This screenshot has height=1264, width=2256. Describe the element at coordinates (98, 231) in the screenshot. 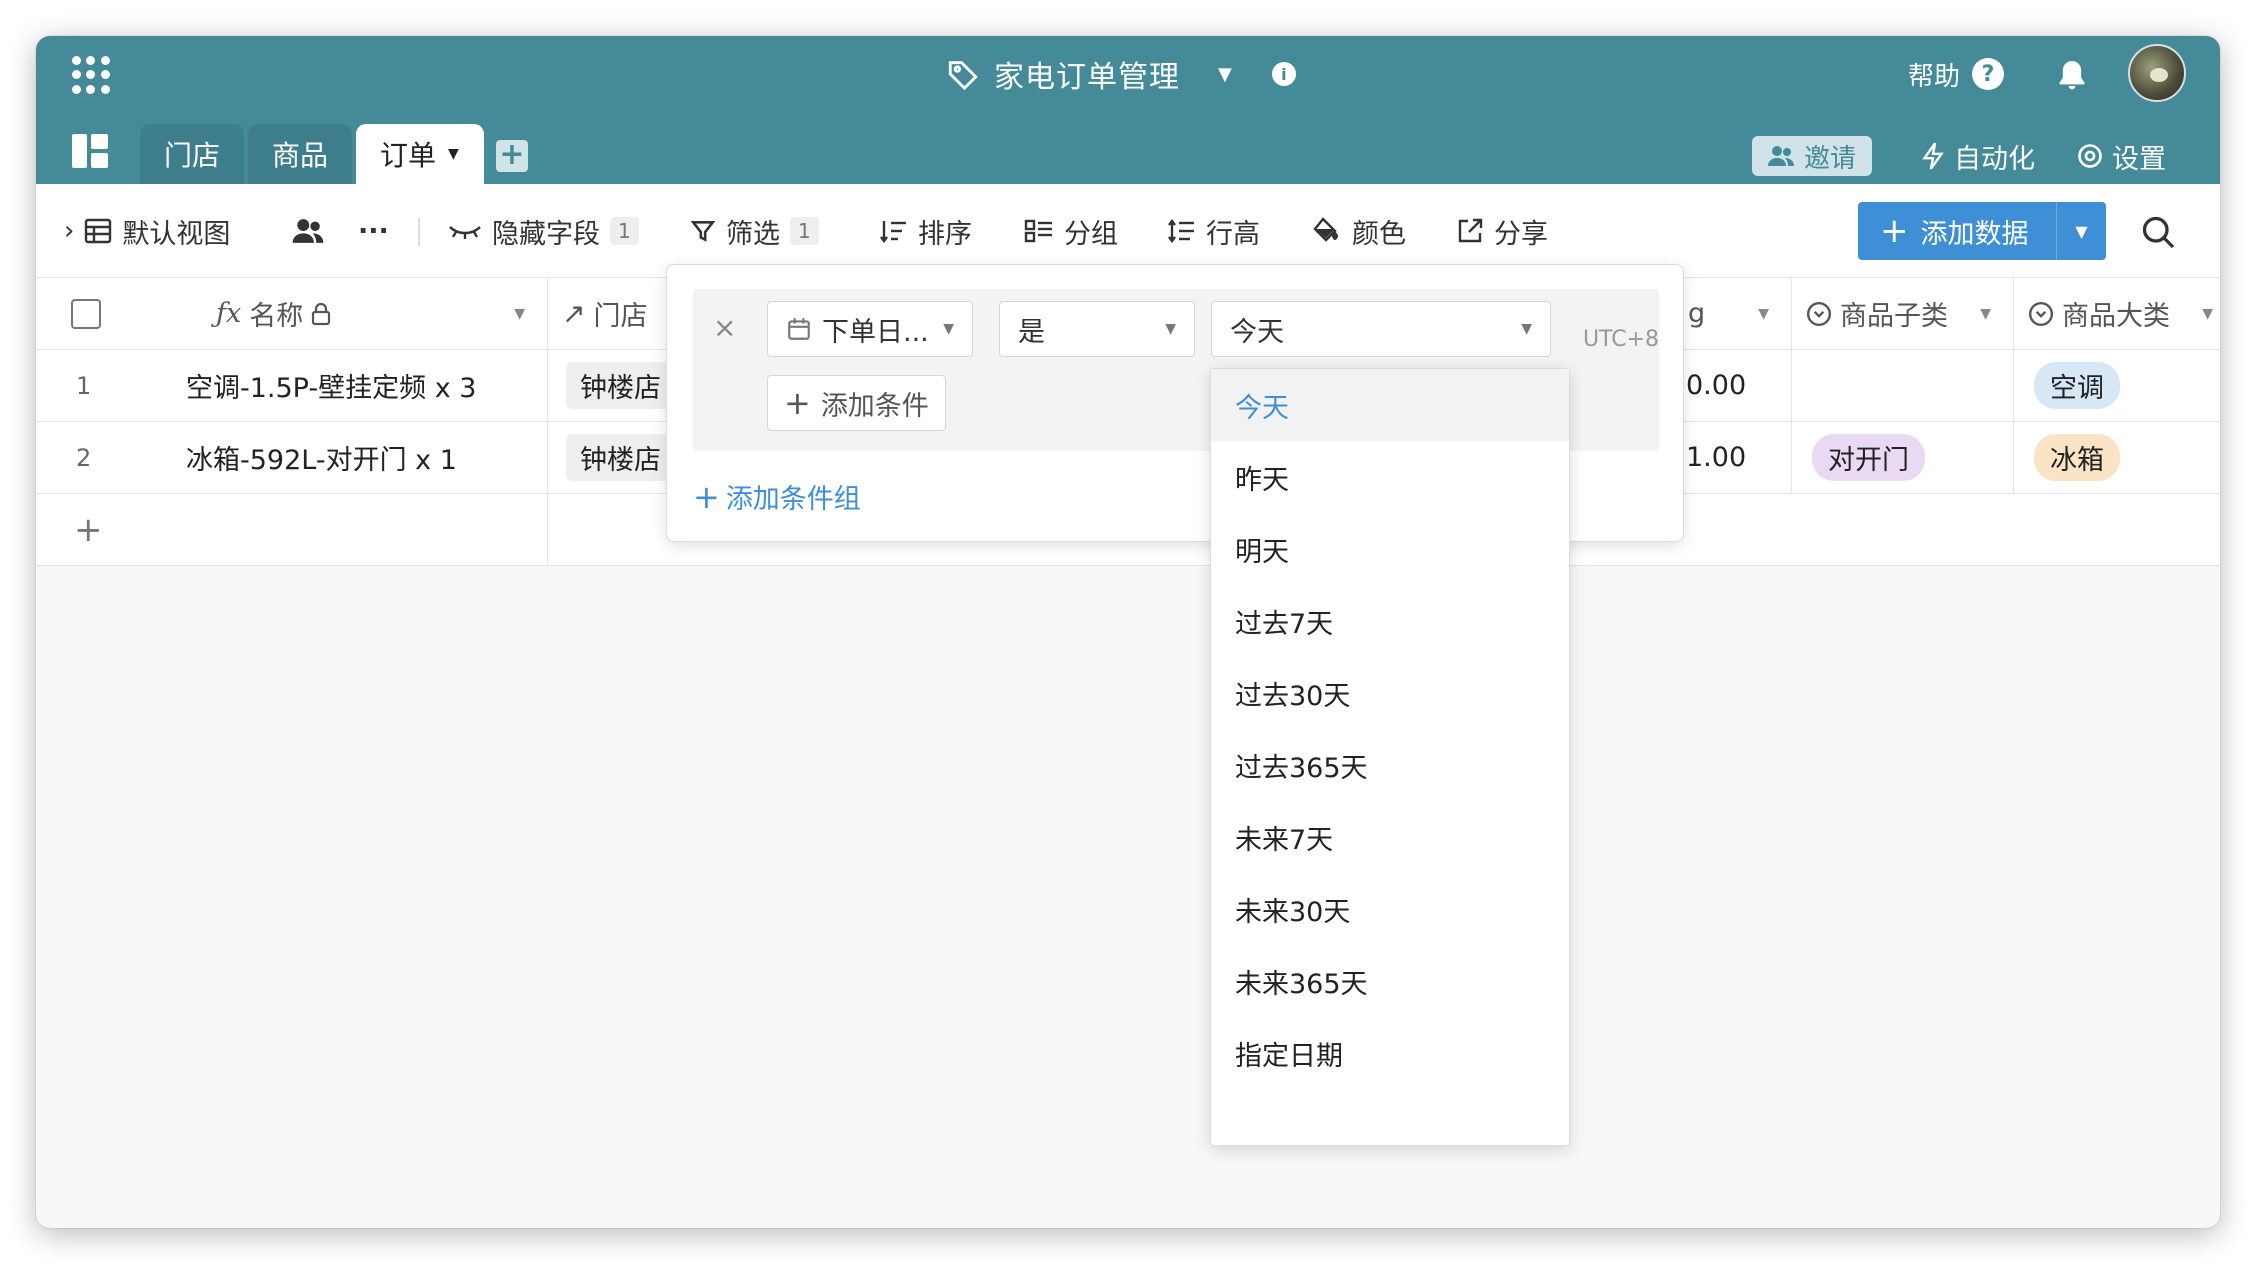

I see `table-icon` at that location.